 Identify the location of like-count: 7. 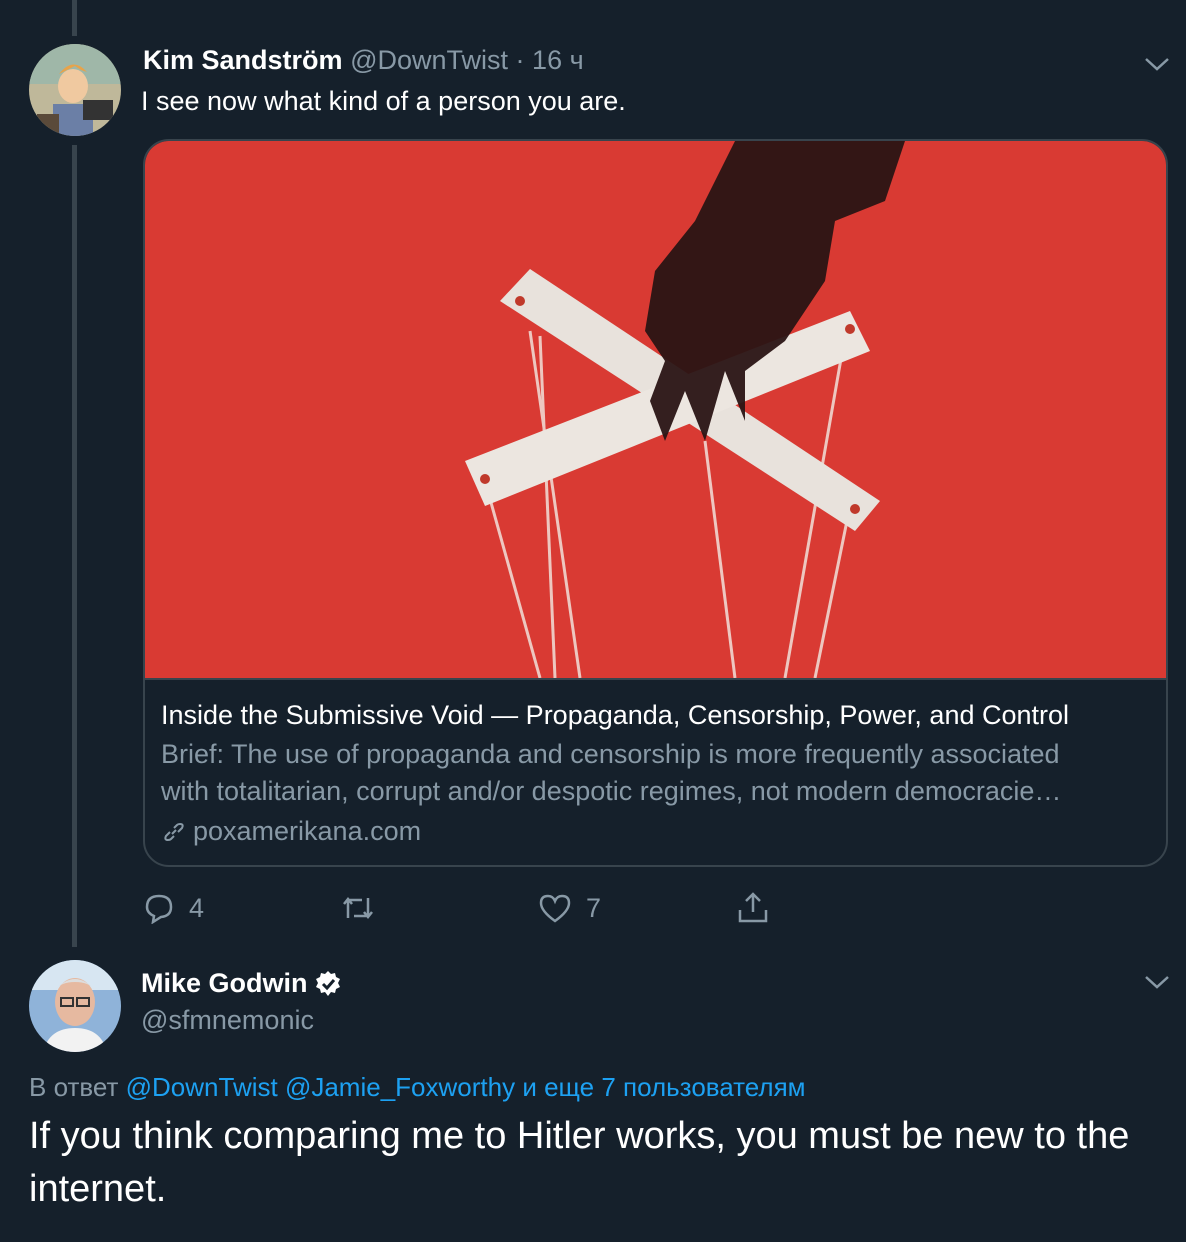
(594, 907).